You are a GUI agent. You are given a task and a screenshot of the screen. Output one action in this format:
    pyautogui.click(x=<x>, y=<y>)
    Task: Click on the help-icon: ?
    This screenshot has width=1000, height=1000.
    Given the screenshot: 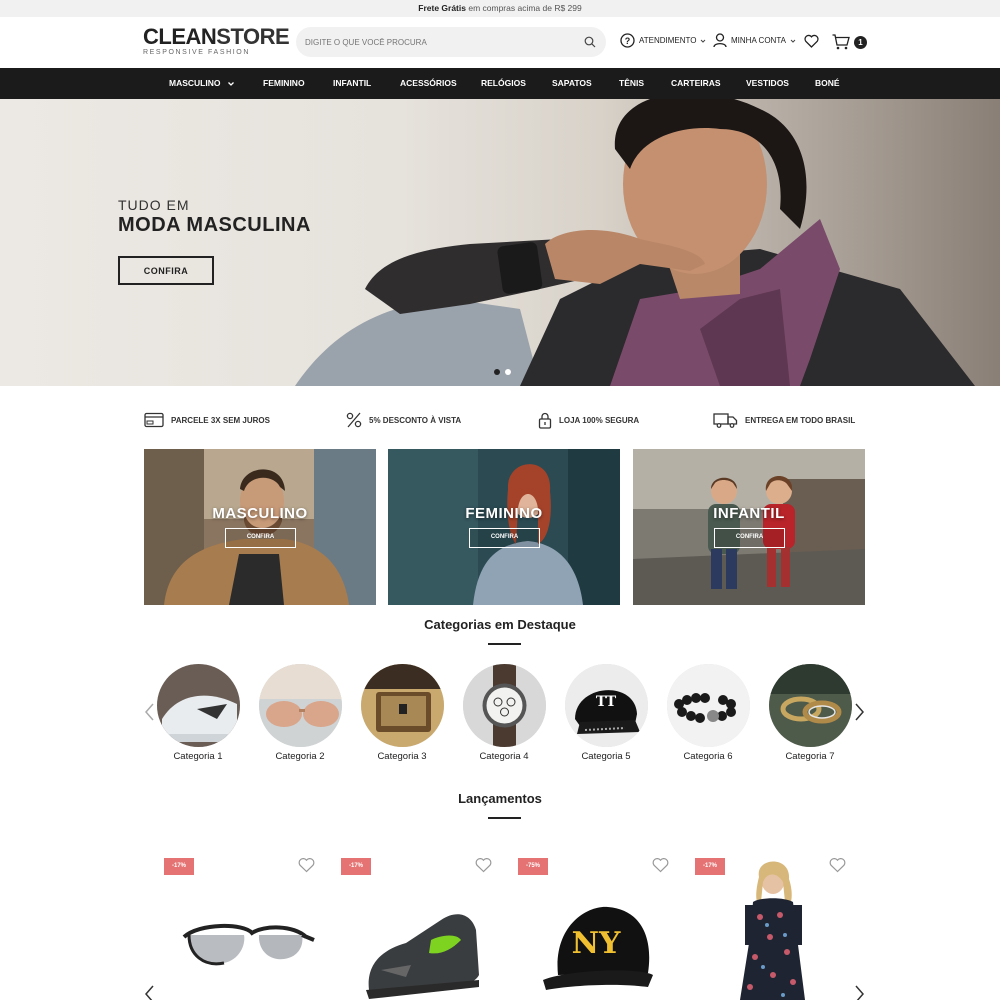 What is the action you would take?
    pyautogui.click(x=627, y=40)
    